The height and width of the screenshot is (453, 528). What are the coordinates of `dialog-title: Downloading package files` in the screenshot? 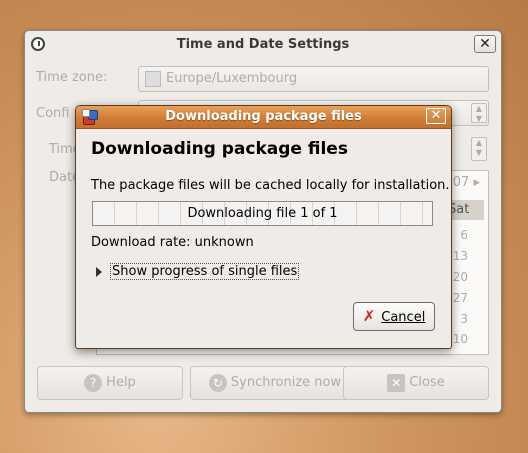 It's located at (263, 116).